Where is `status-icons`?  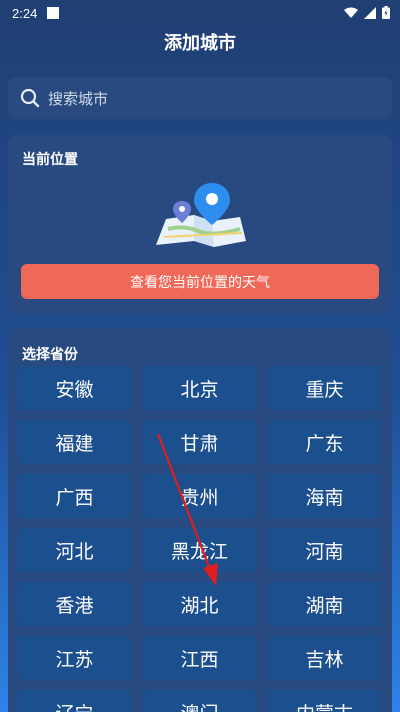 status-icons is located at coordinates (367, 12).